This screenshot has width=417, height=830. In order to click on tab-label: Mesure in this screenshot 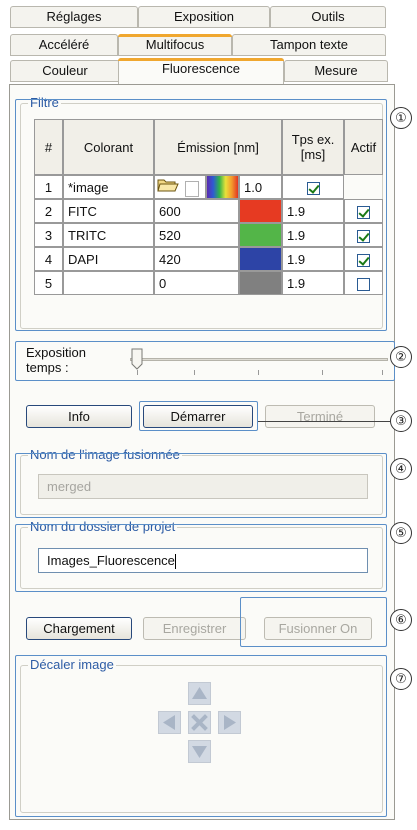, I will do `click(336, 70)`.